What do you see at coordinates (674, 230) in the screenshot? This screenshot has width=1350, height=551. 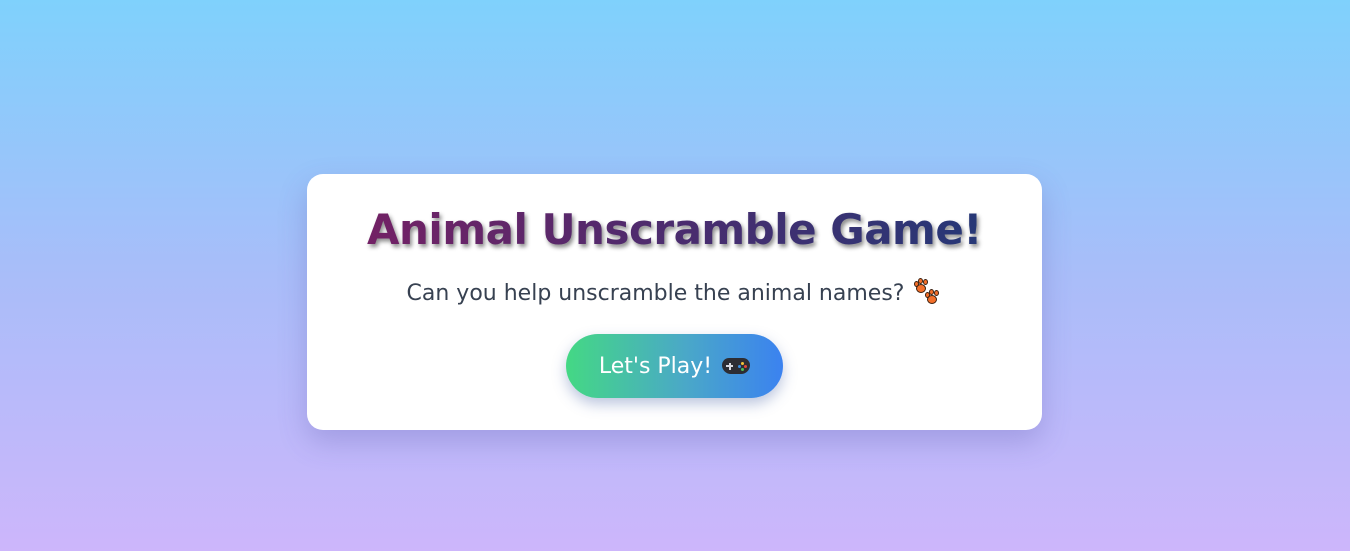 I see `game-title: Animal Unscramble Game!` at bounding box center [674, 230].